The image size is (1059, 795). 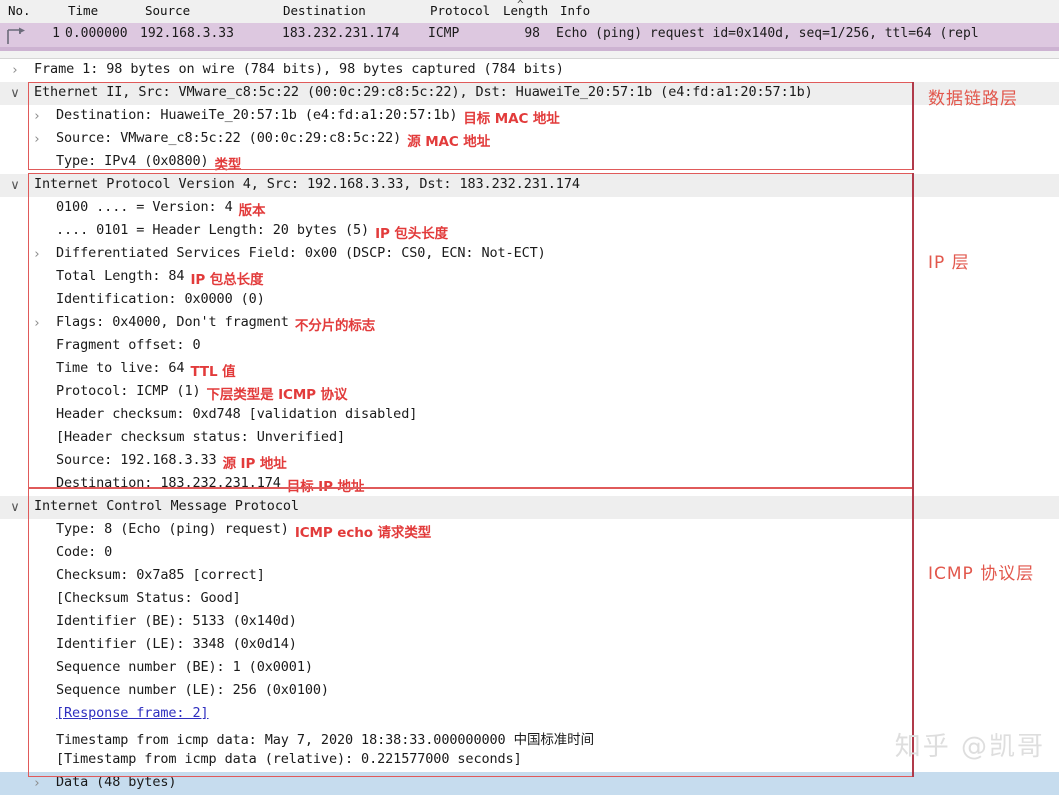 What do you see at coordinates (981, 574) in the screenshot?
I see `side-label-icmp: ICMP 协议层` at bounding box center [981, 574].